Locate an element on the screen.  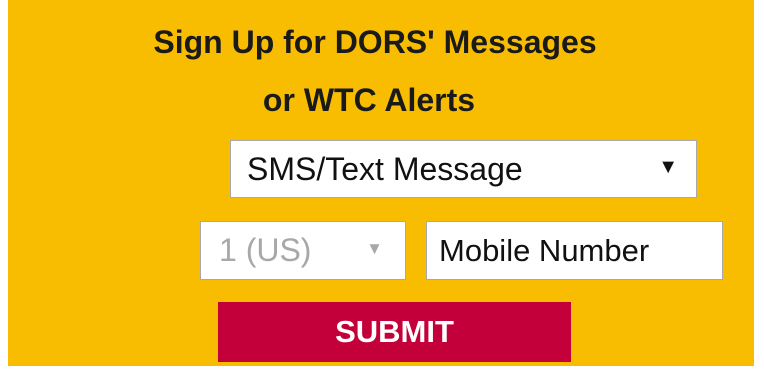
country-code-select: 1 (US) ▼ is located at coordinates (303, 250).